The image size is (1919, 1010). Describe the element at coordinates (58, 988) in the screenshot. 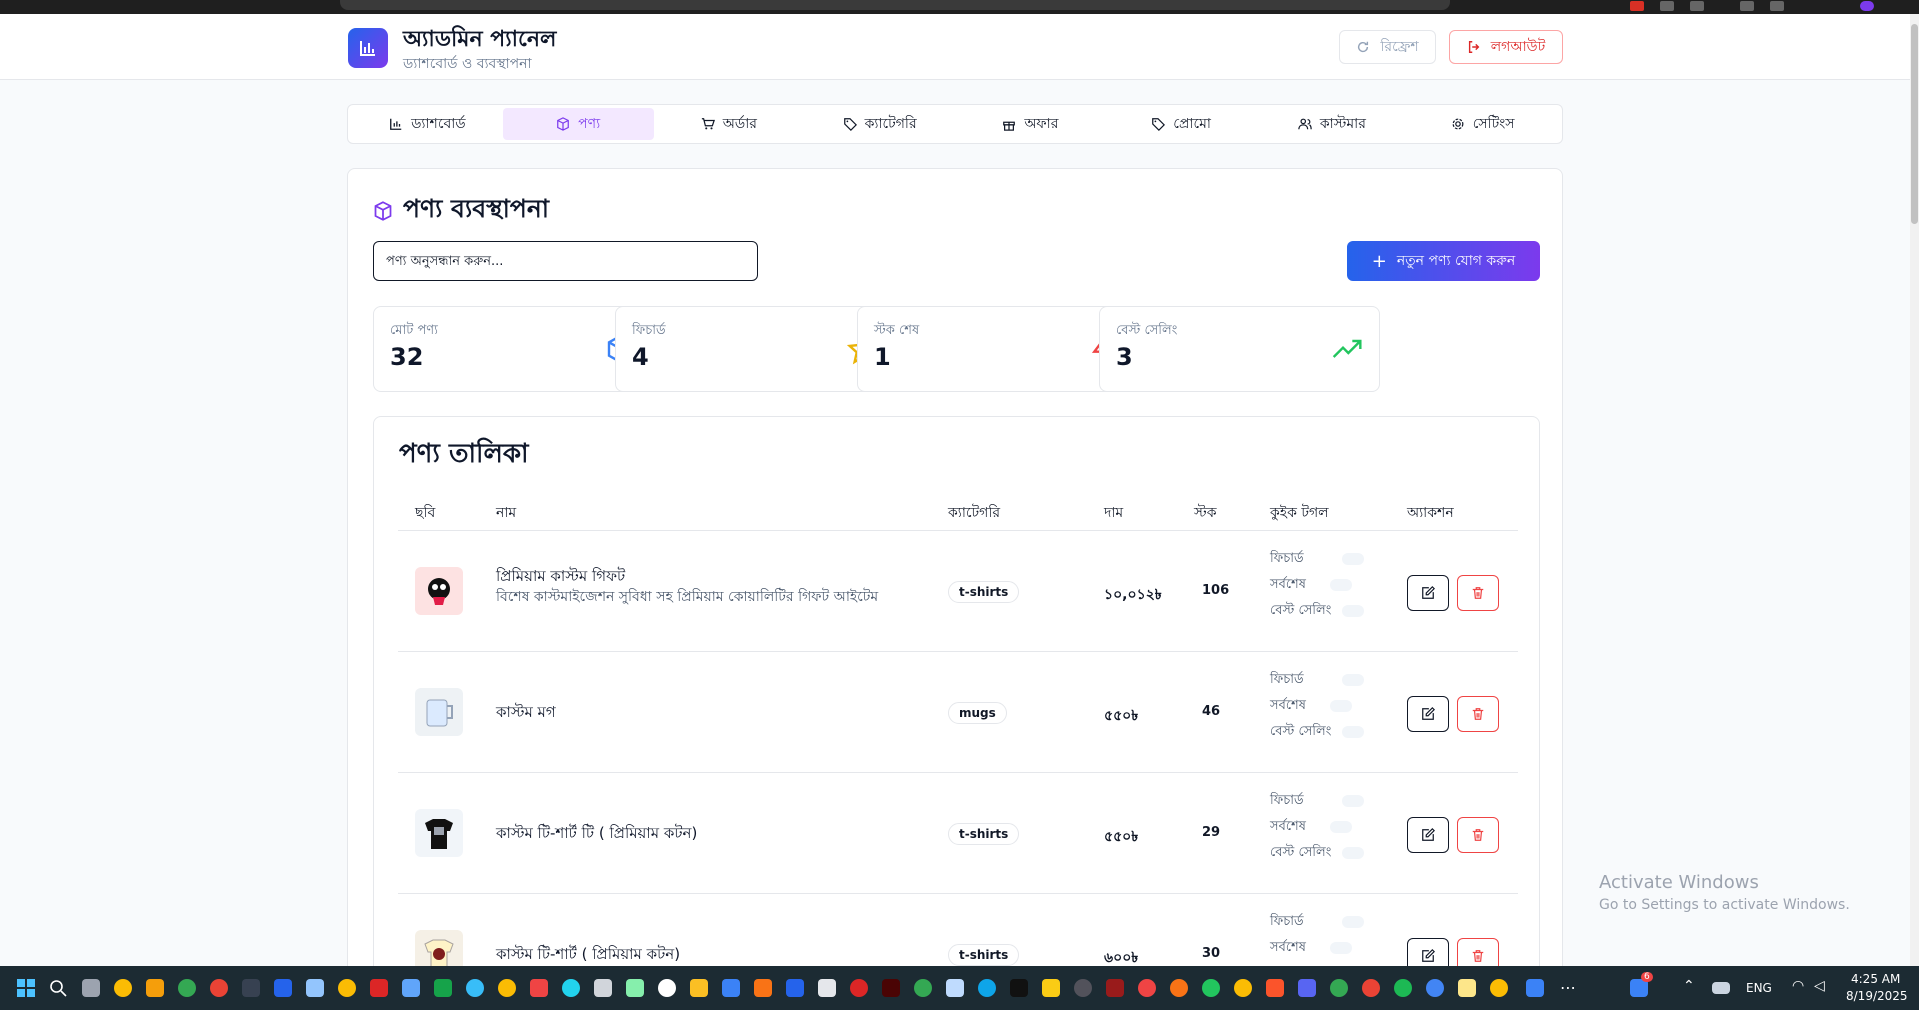

I see `search-icon` at that location.